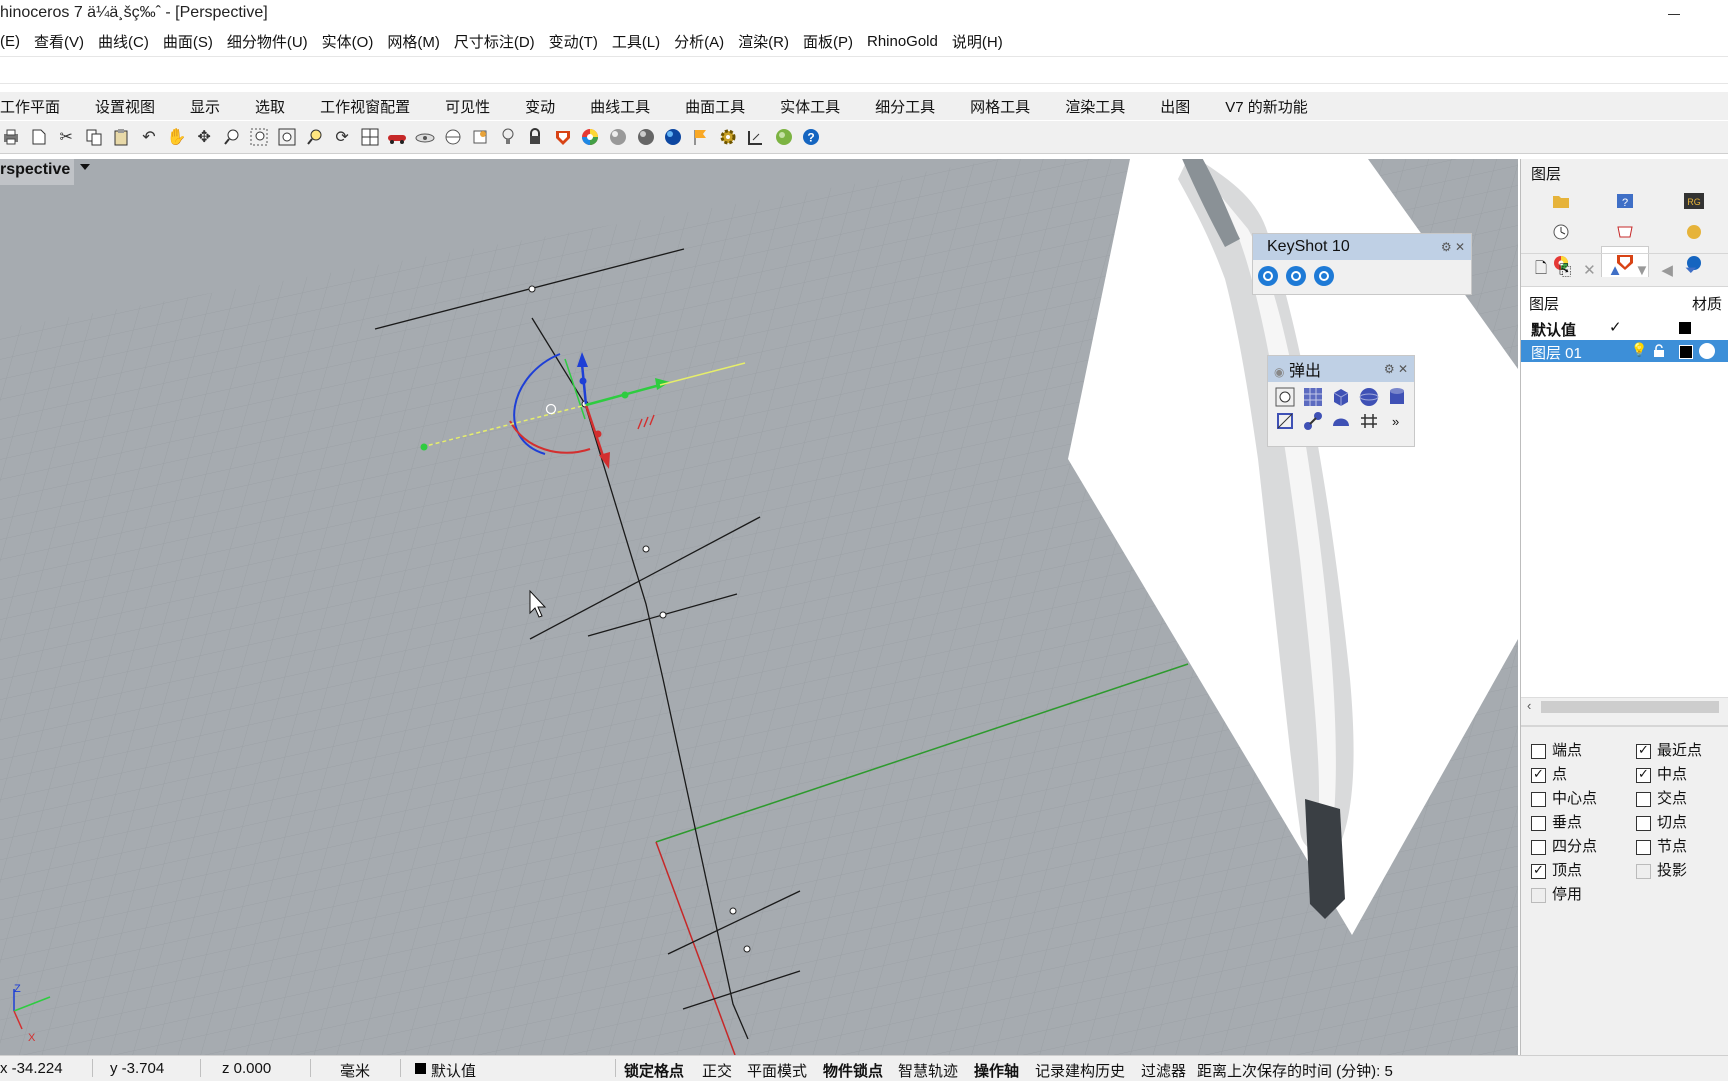  Describe the element at coordinates (1538, 847) in the screenshot. I see `osnap-quadrant-checkbox` at that location.